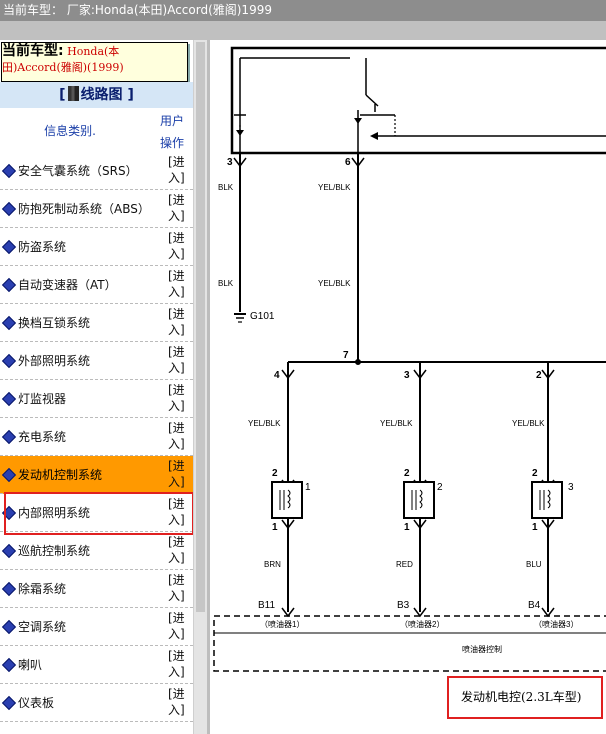  Describe the element at coordinates (81, 246) in the screenshot. I see `menu-item: 防盗系统` at that location.